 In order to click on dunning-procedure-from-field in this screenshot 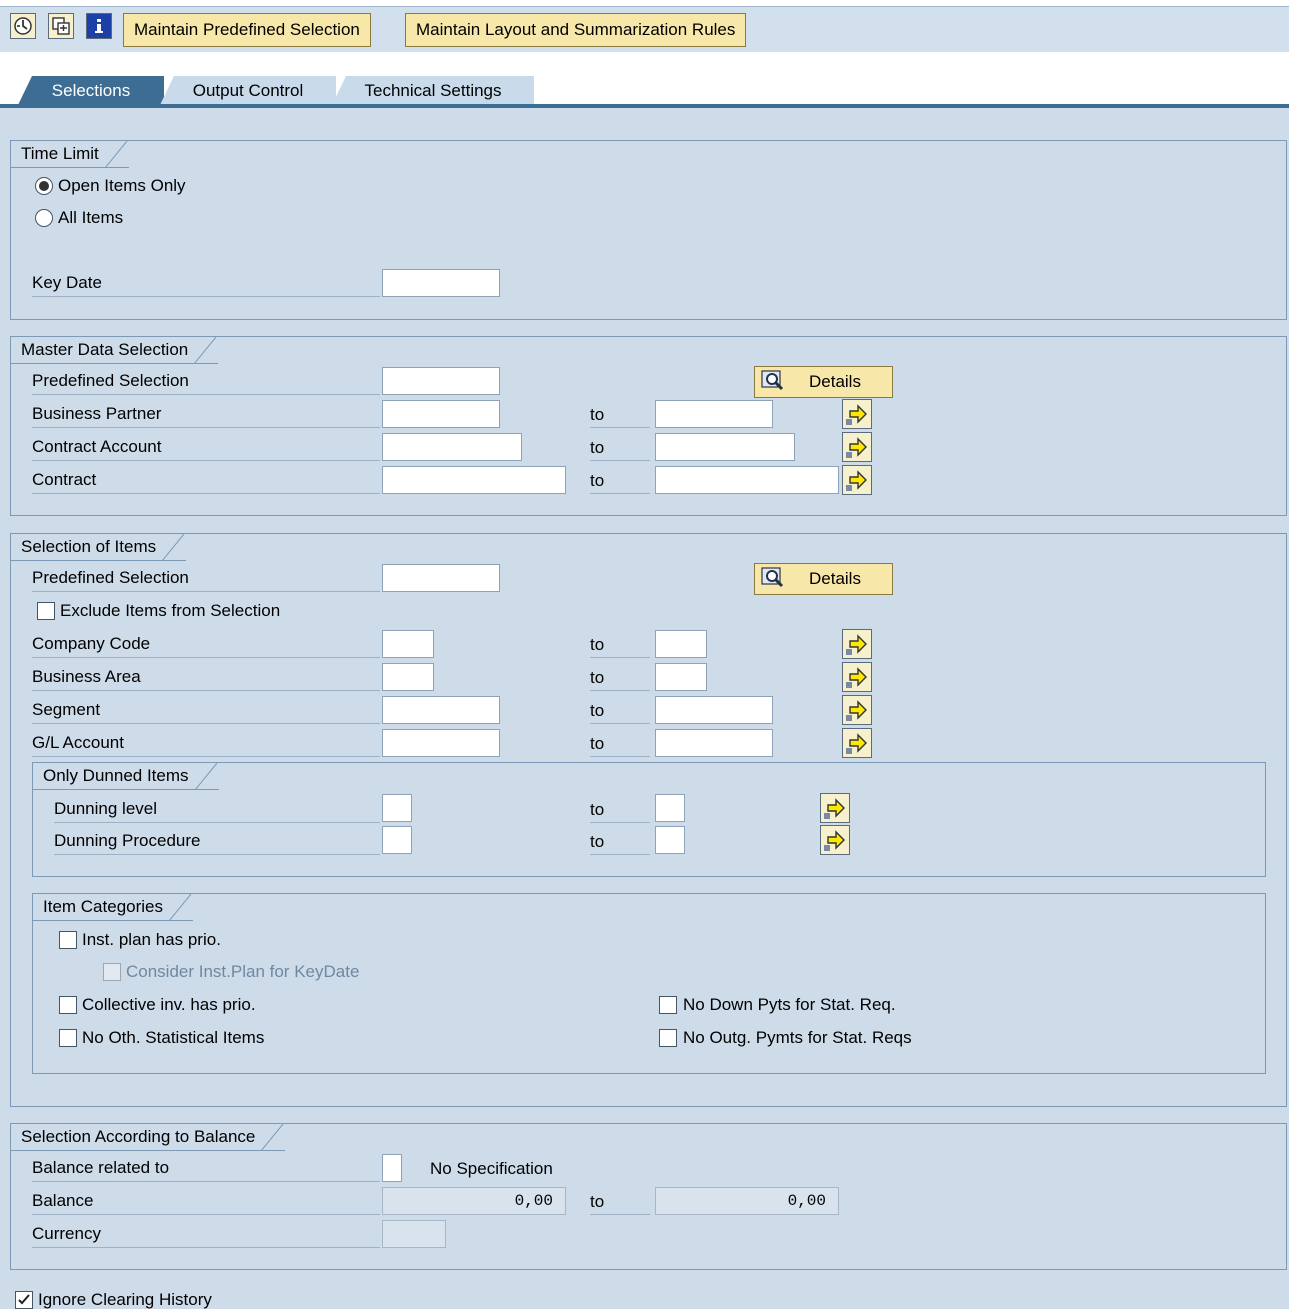, I will do `click(397, 840)`.